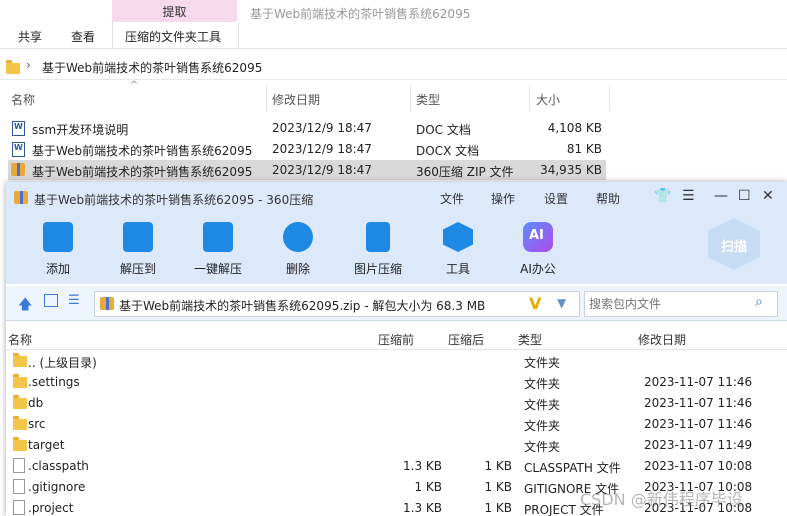  I want to click on item-date: 2023-11-07 11:49, so click(698, 445).